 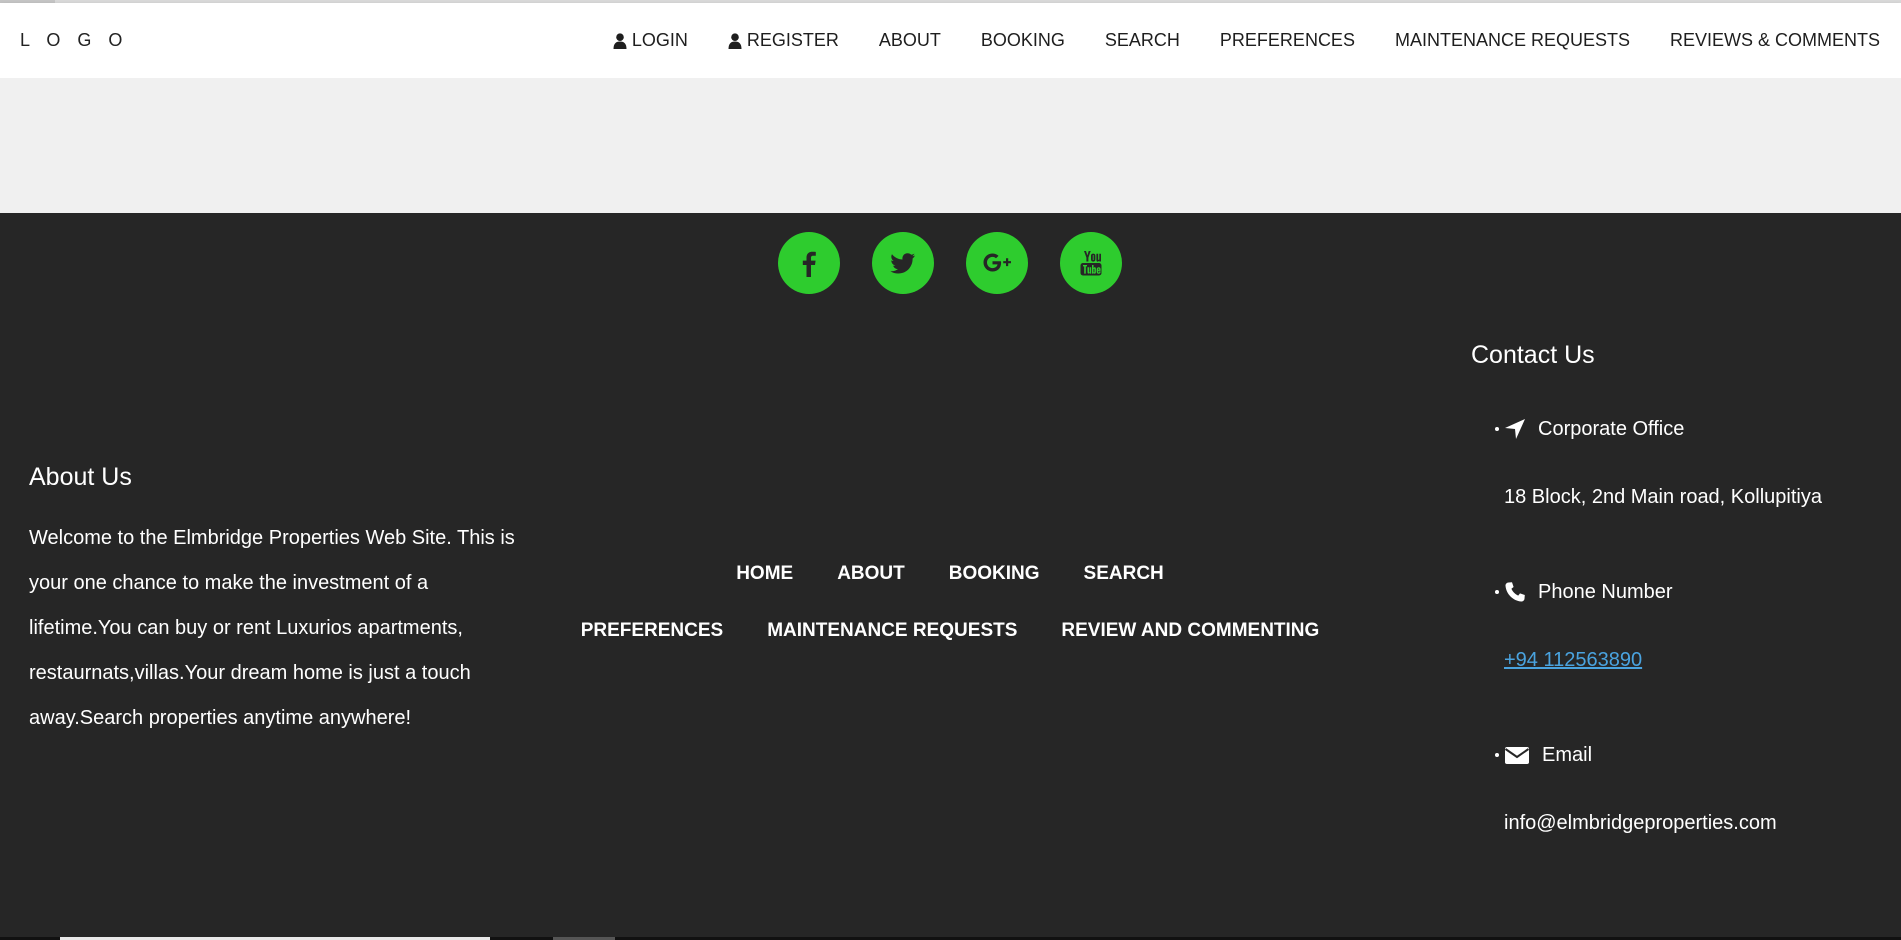 I want to click on nav-reviews-comments-link: REVIEWS & COMMENTS, so click(x=1775, y=40).